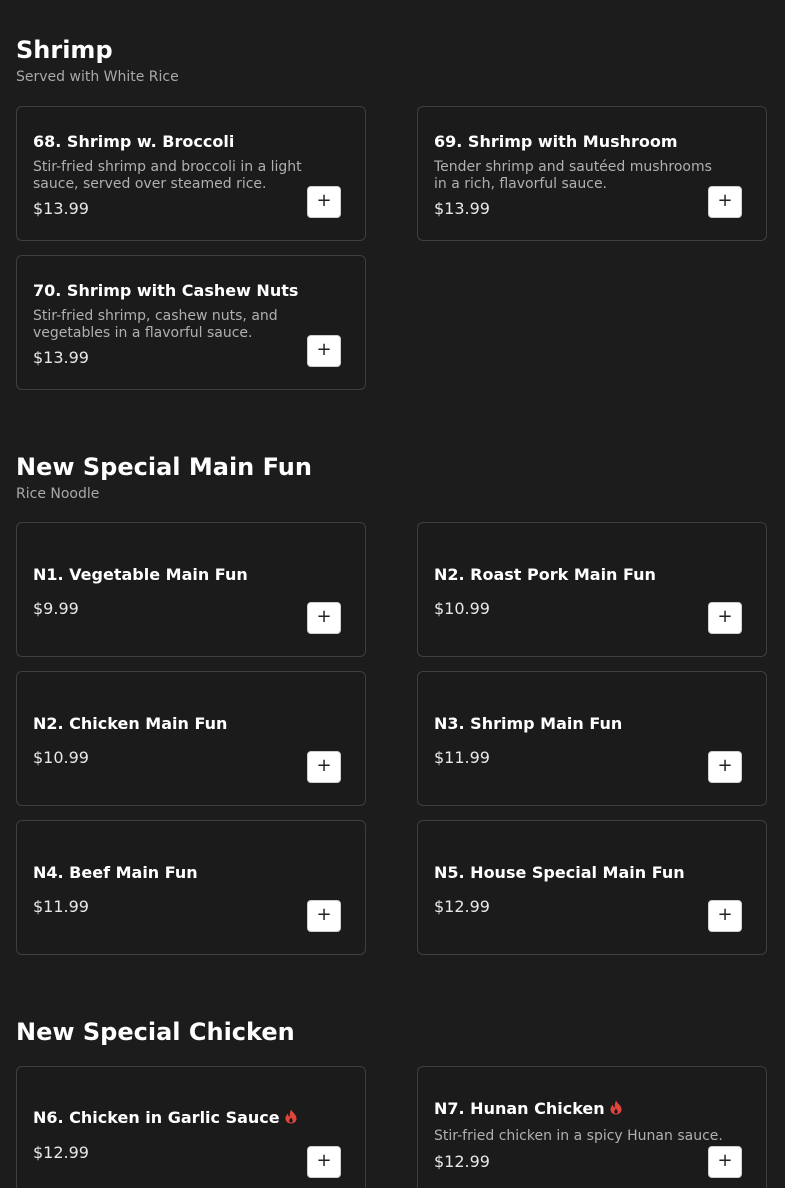 This screenshot has width=785, height=1188. I want to click on item-name: 70. Shrimp with Cashew Nuts, so click(166, 290).